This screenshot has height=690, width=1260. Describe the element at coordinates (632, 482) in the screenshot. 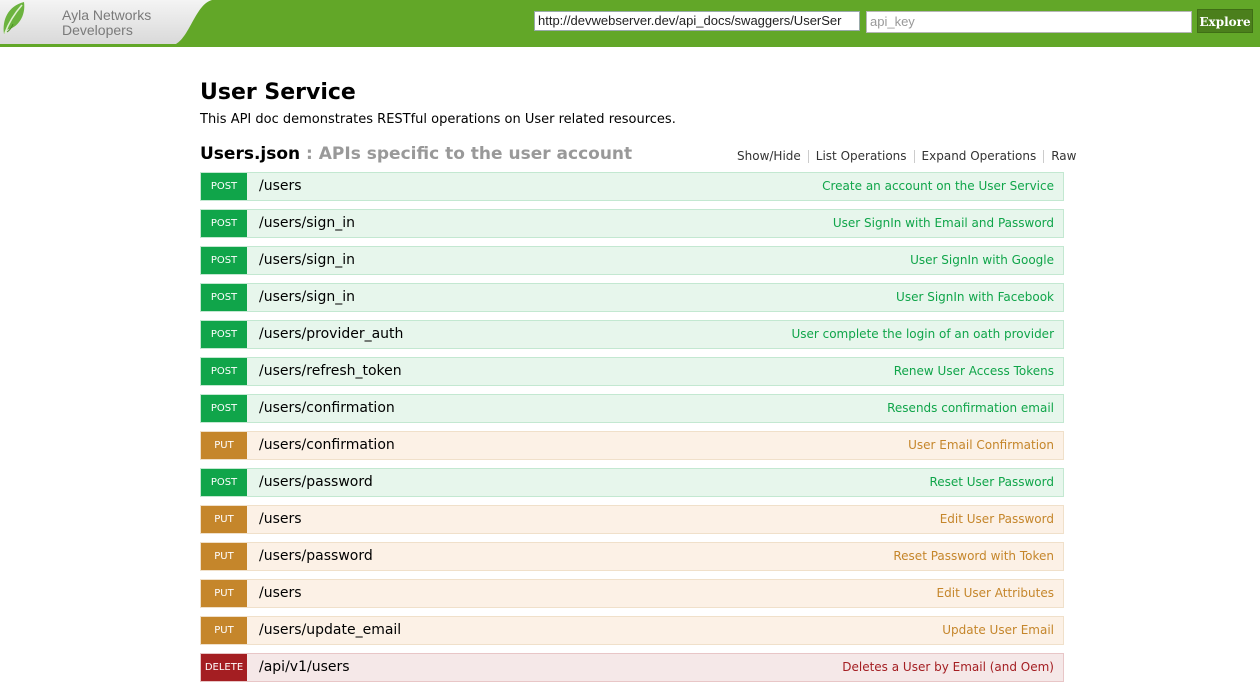

I see `operation-row: POST/users/password Reset User Password` at that location.